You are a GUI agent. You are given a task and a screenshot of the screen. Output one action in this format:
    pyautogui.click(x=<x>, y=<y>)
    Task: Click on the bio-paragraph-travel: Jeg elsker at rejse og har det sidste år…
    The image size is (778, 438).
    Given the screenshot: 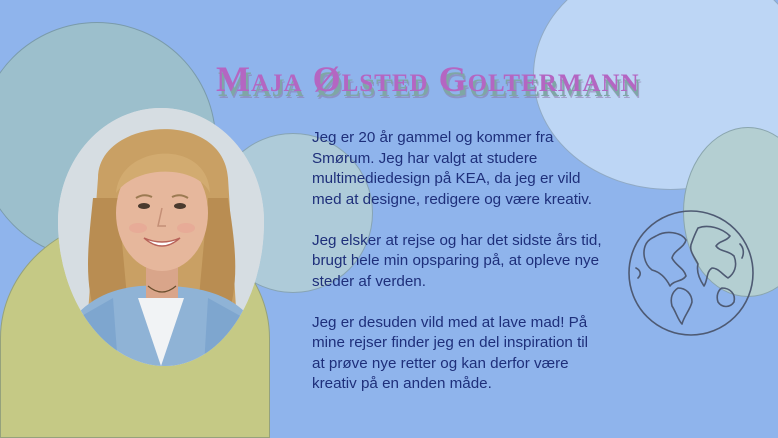 What is the action you would take?
    pyautogui.click(x=457, y=260)
    